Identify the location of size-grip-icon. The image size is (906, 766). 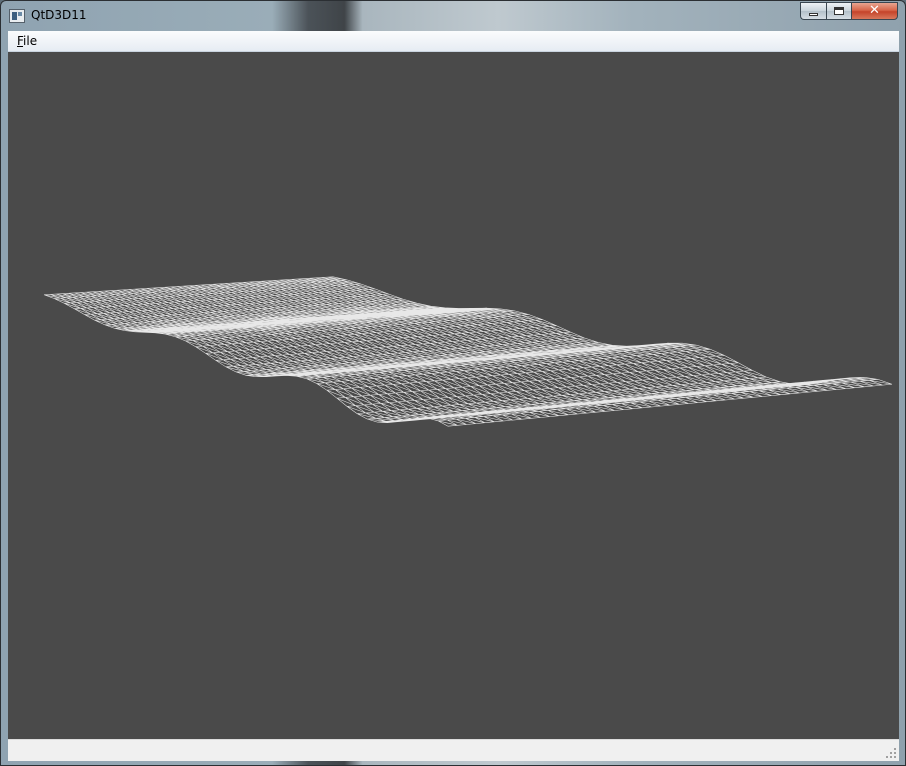
(891, 753).